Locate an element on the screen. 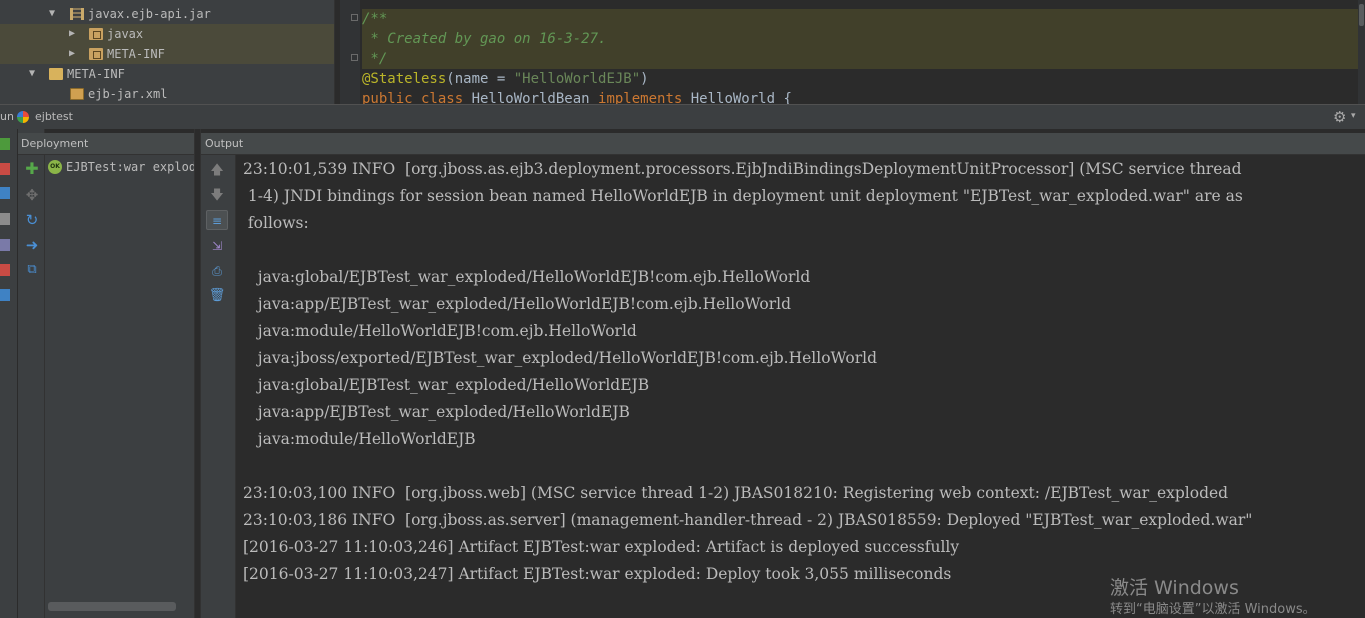 Image resolution: width=1365 pixels, height=618 pixels. run-window-title: un is located at coordinates (7, 116).